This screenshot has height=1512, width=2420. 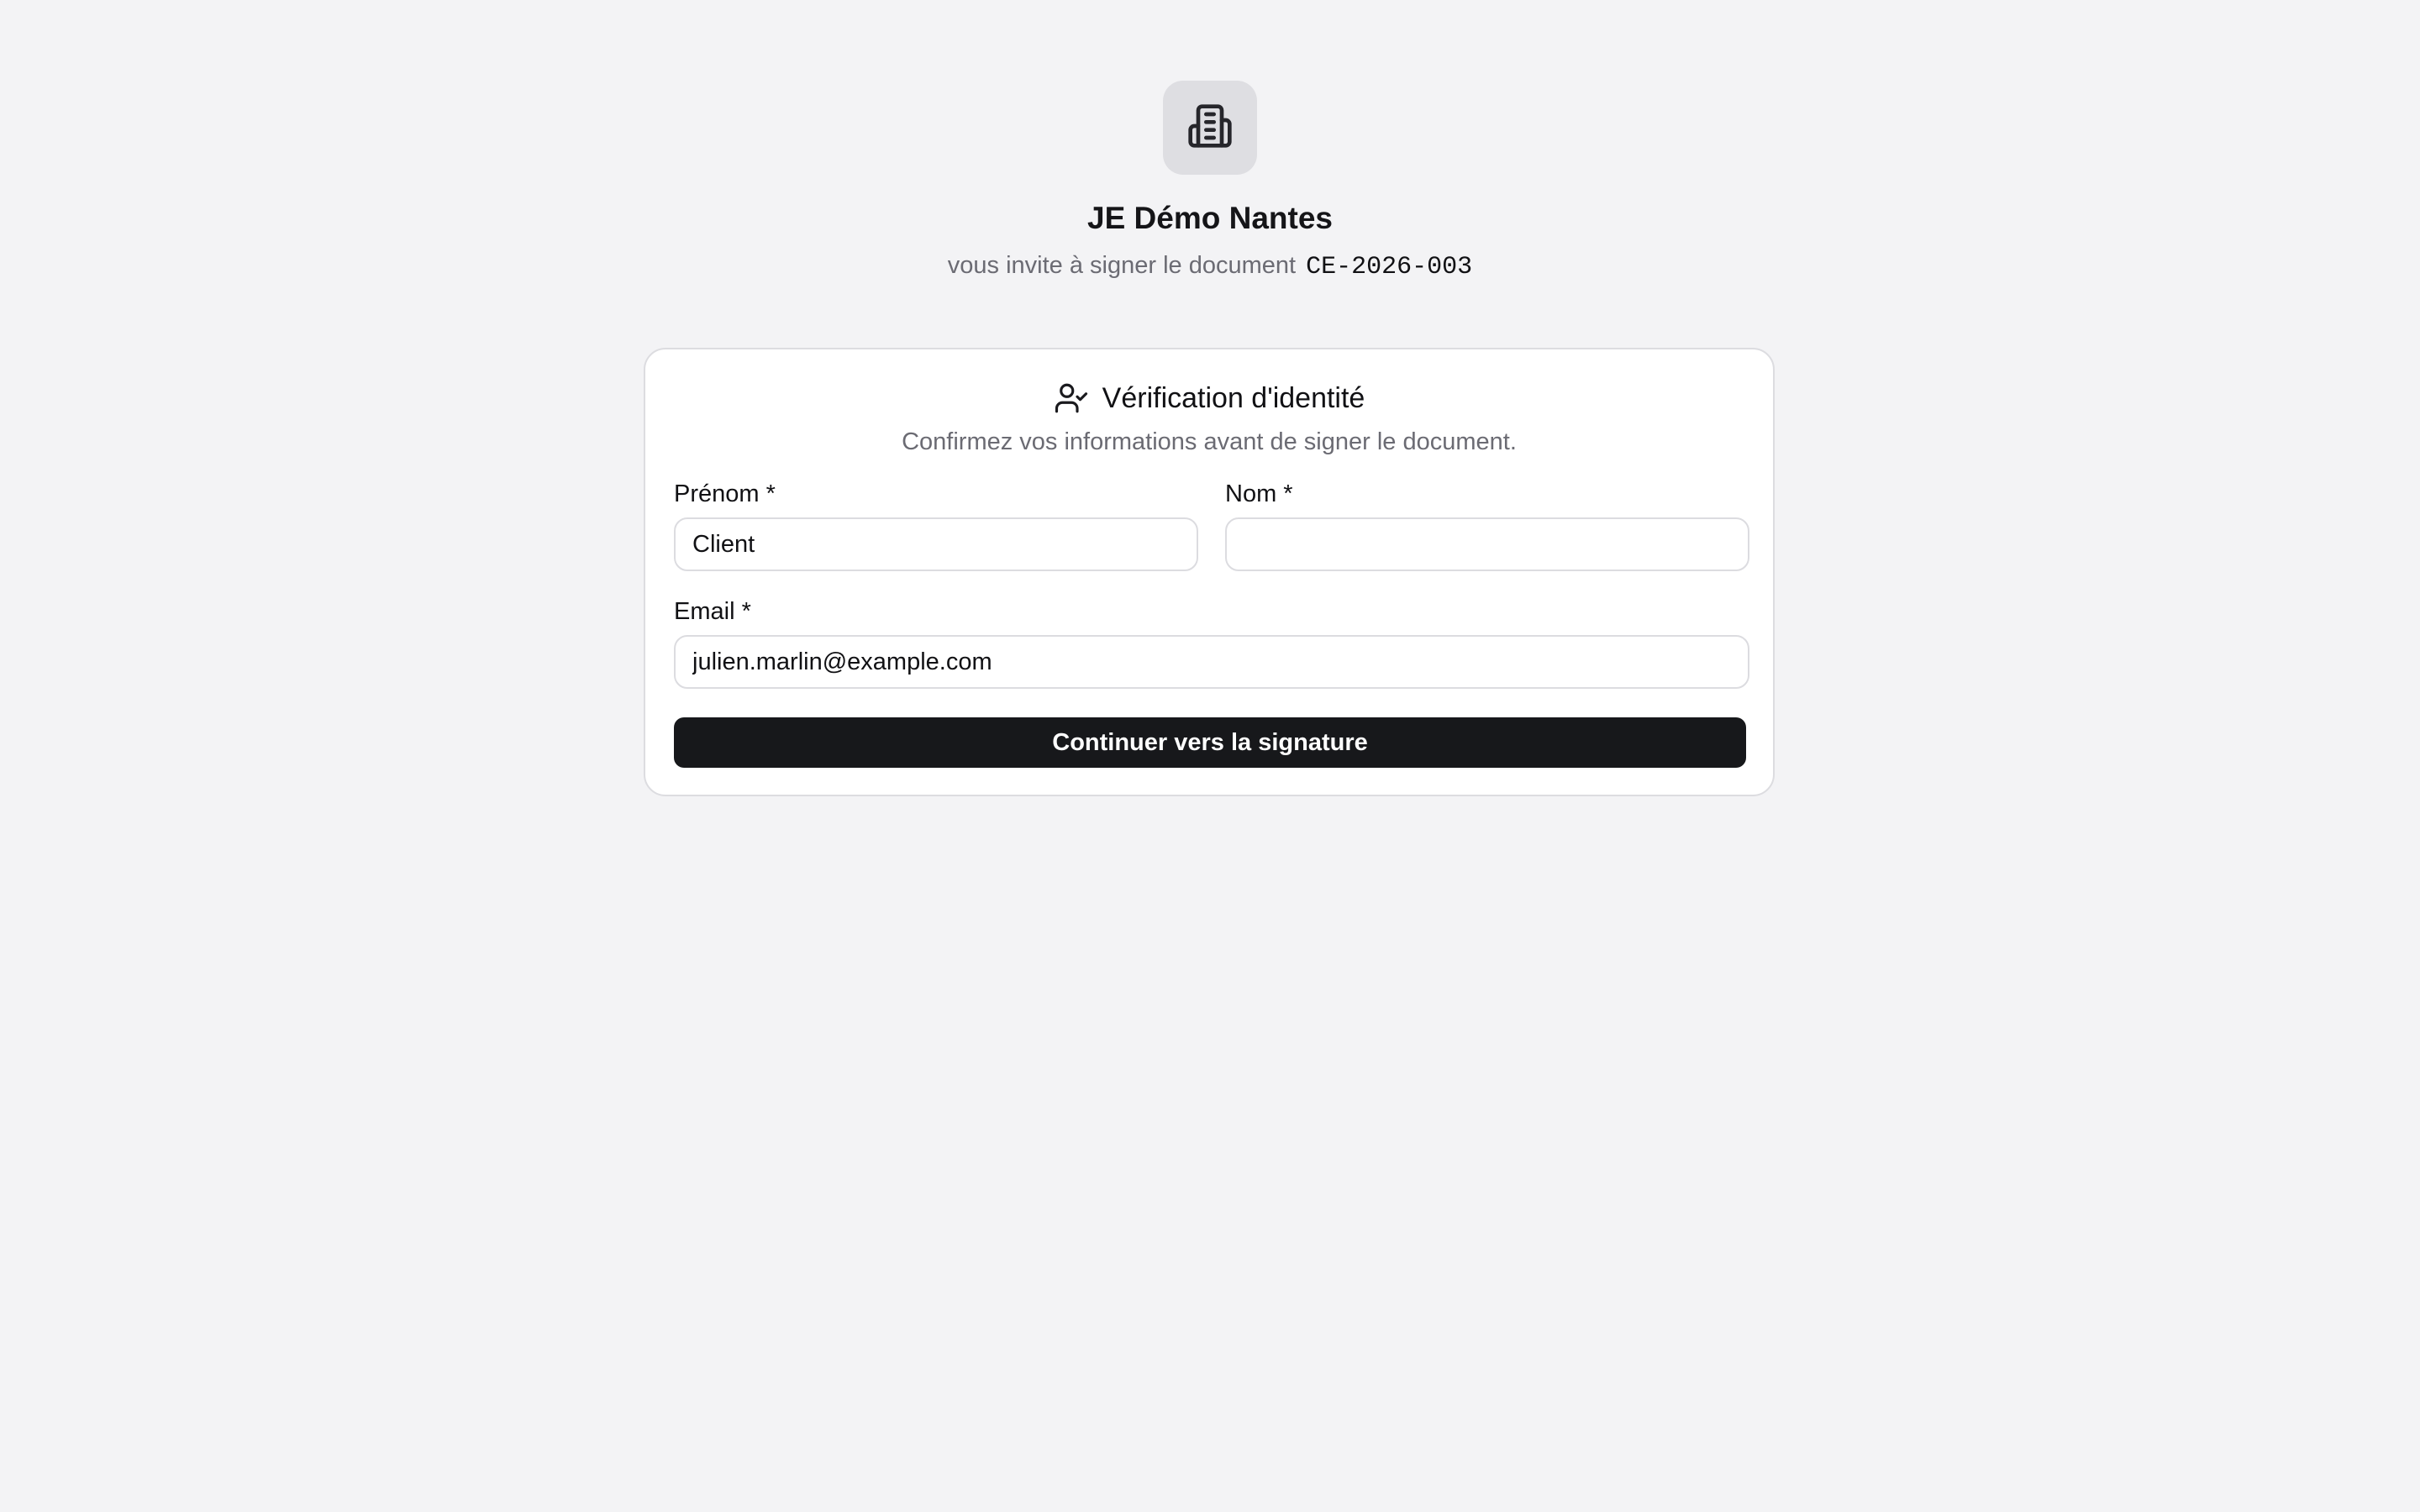 I want to click on card-title: Vérification d'identité, so click(x=1209, y=398).